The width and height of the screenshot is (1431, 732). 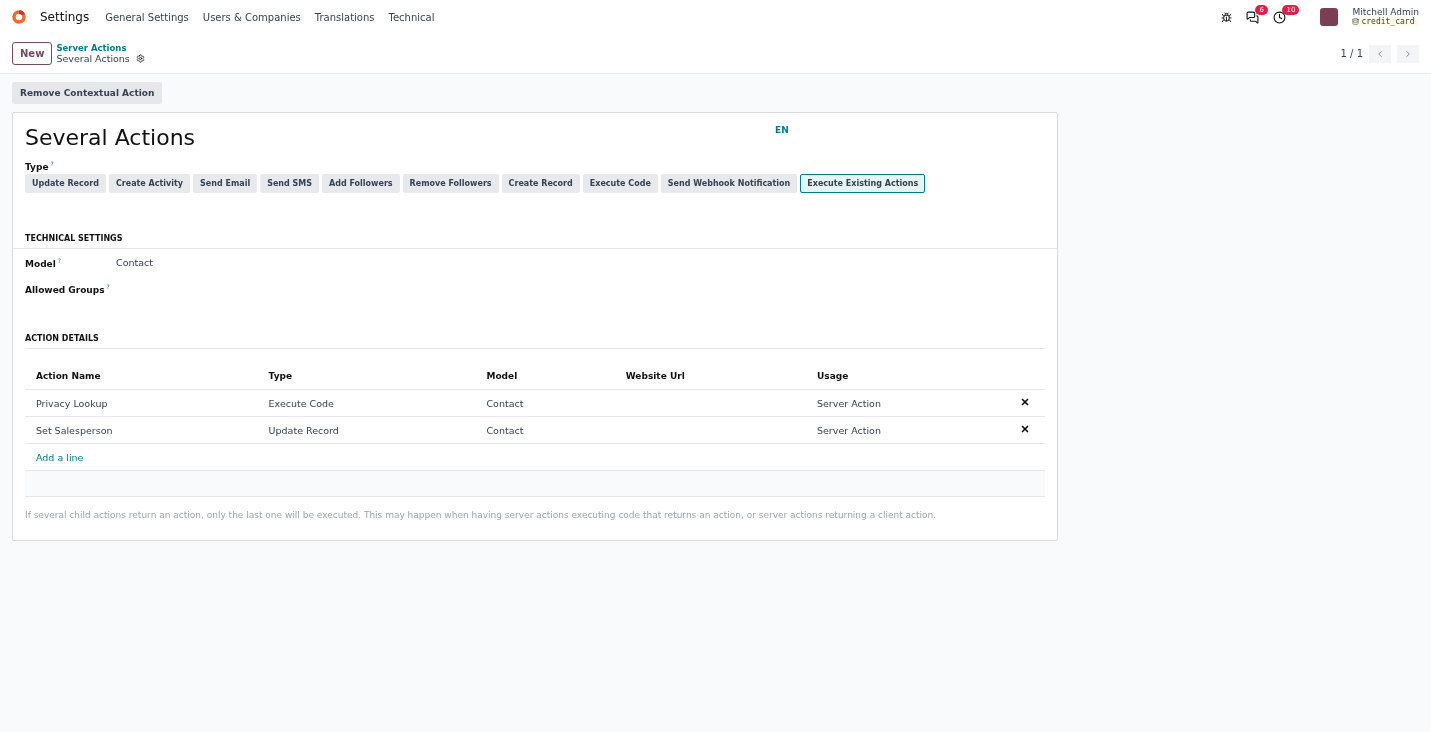 What do you see at coordinates (710, 376) in the screenshot?
I see `column-header: Website Url` at bounding box center [710, 376].